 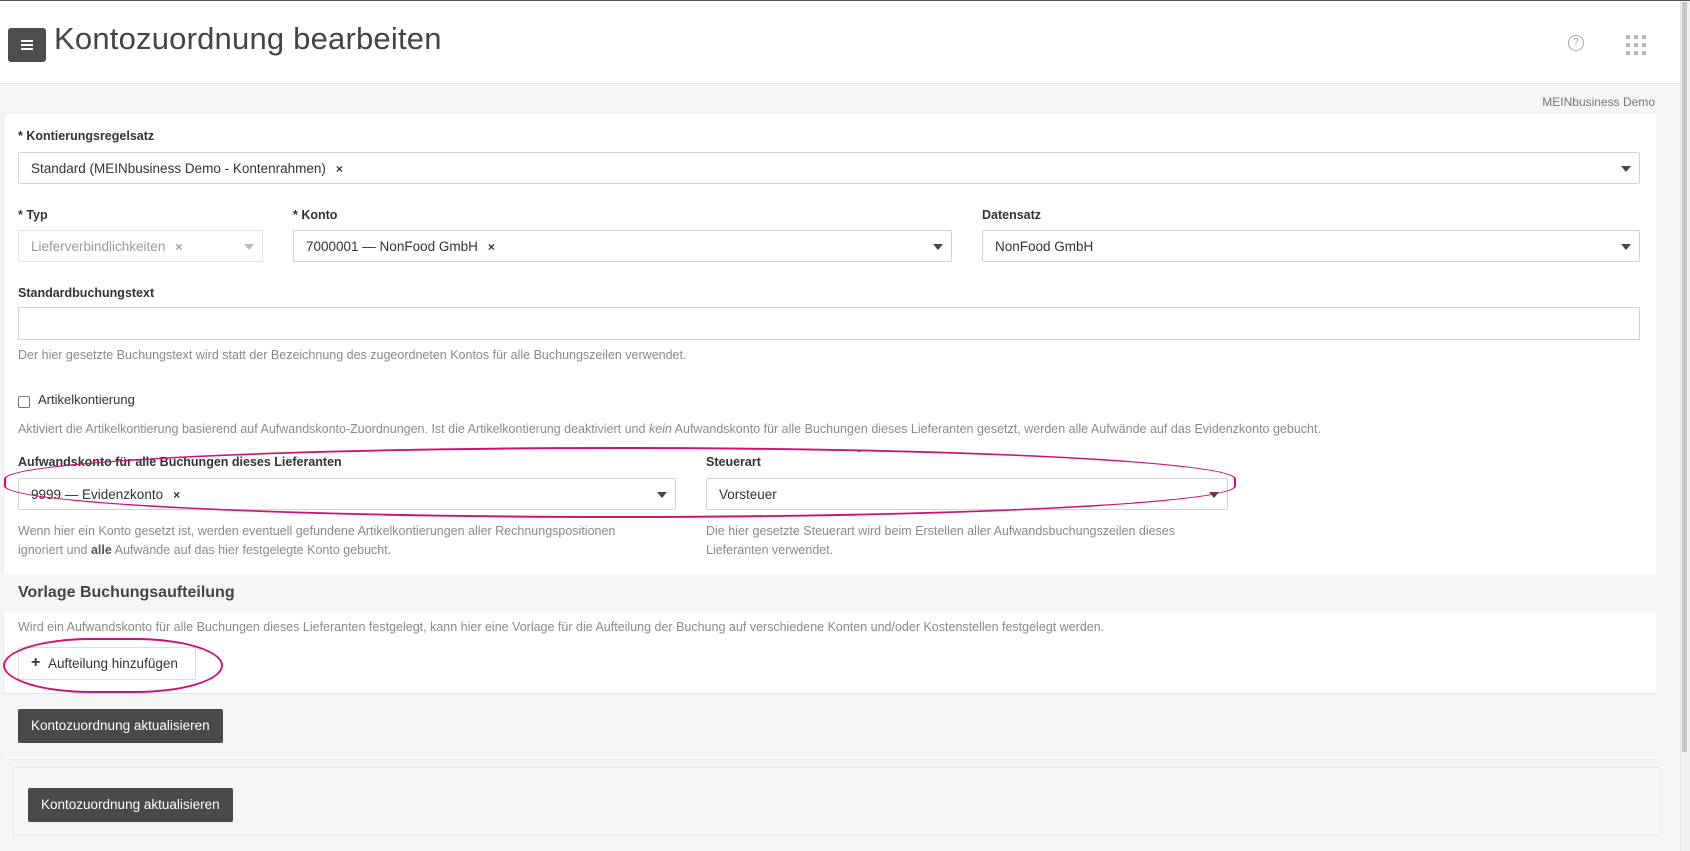 I want to click on add-split-button: + Aufteilung hinzufügen, so click(x=107, y=663).